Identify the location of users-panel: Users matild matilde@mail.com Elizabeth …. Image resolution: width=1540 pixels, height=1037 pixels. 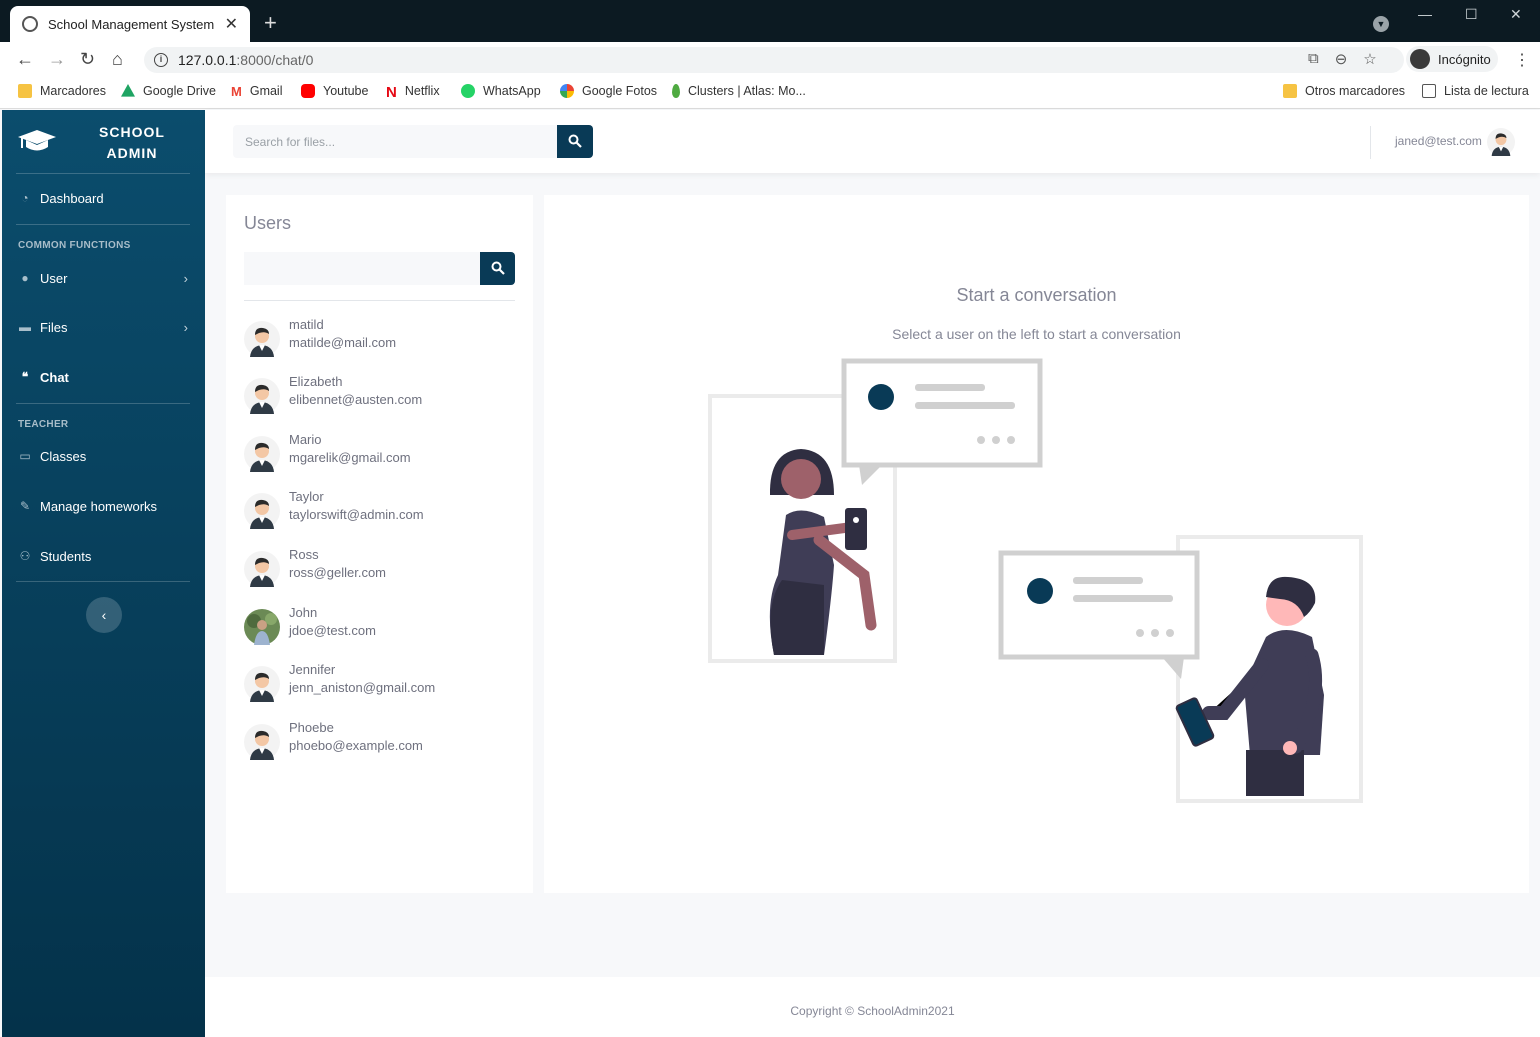
(379, 544).